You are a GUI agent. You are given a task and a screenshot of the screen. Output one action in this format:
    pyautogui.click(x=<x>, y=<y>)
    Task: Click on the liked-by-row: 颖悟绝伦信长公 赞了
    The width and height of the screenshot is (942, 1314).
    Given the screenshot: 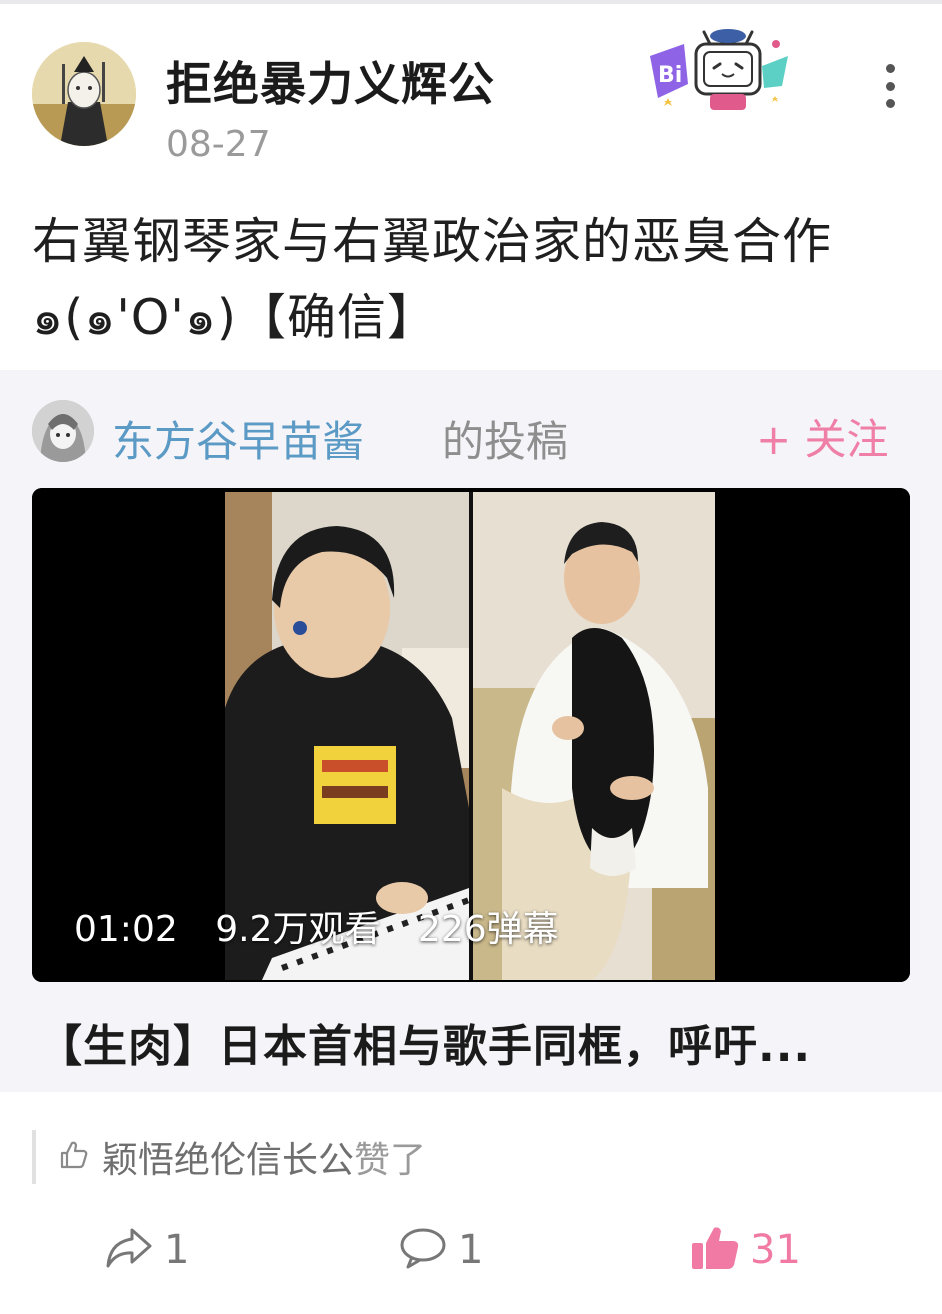 What is the action you would take?
    pyautogui.click(x=229, y=1157)
    